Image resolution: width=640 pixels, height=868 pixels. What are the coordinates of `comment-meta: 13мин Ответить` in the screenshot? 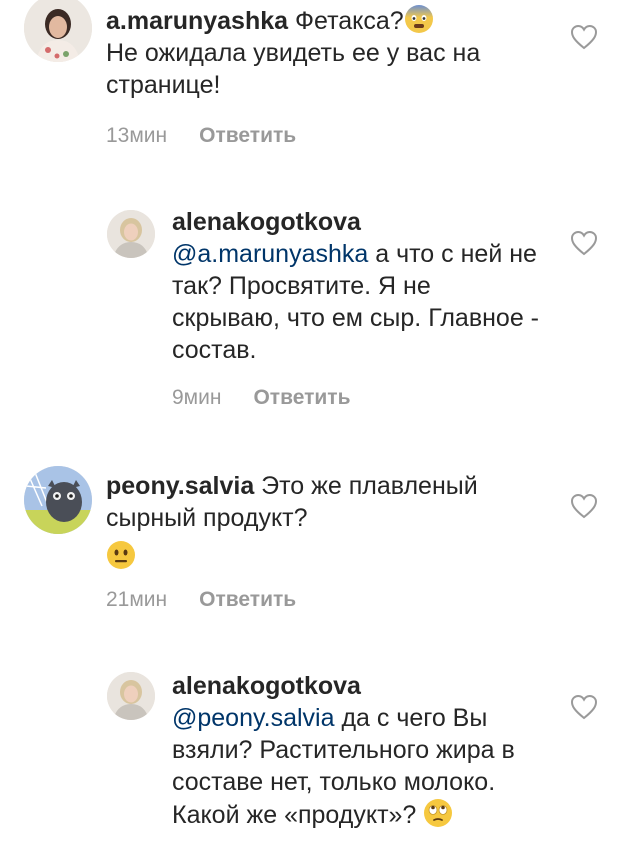 It's located at (201, 136).